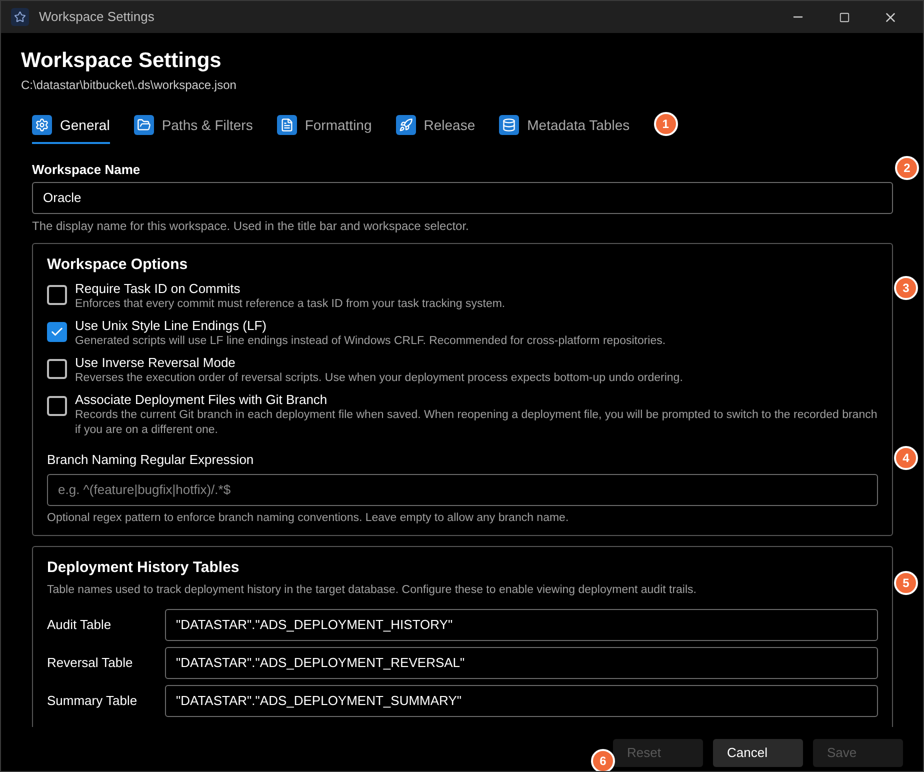 The width and height of the screenshot is (924, 772). Describe the element at coordinates (379, 378) in the screenshot. I see `option-description: Reverses the execution order of reversal scripts. Use when your deployment process expects bottom-up undo ordering.` at that location.